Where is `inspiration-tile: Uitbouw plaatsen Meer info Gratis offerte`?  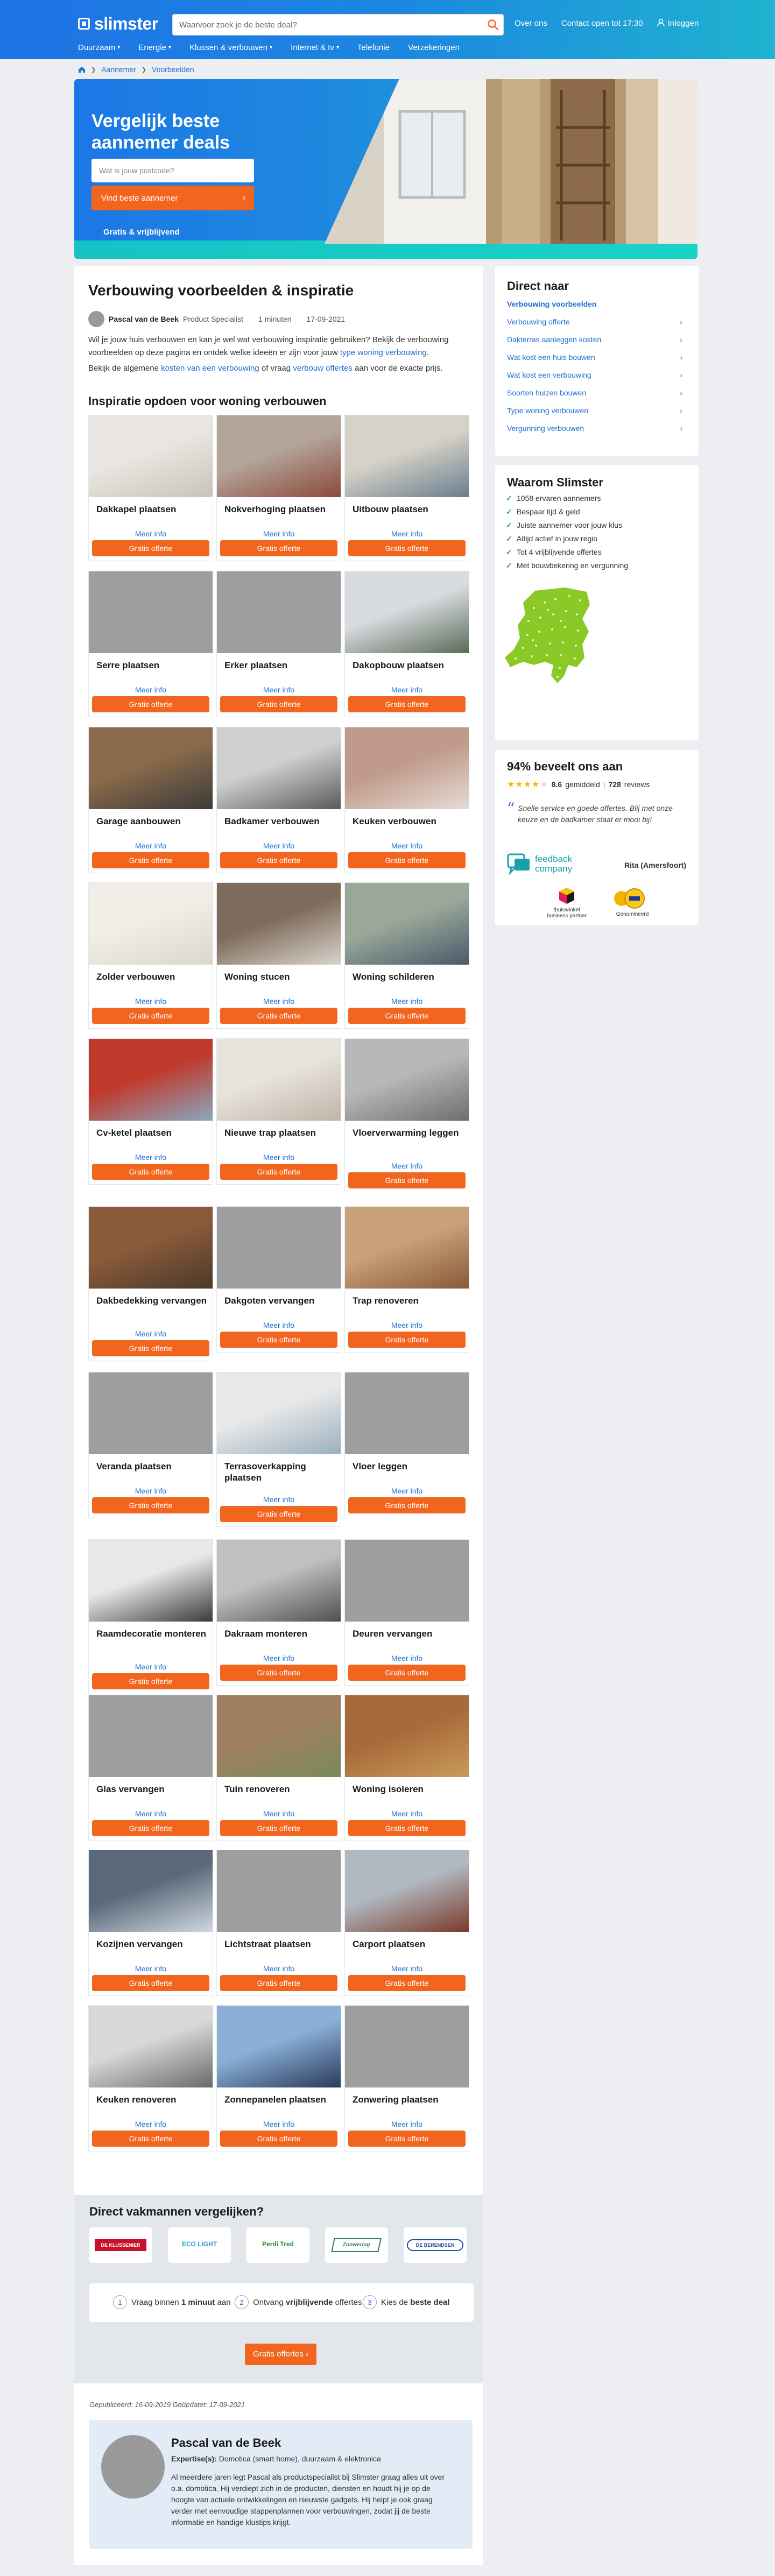 inspiration-tile: Uitbouw plaatsen Meer info Gratis offerte is located at coordinates (406, 488).